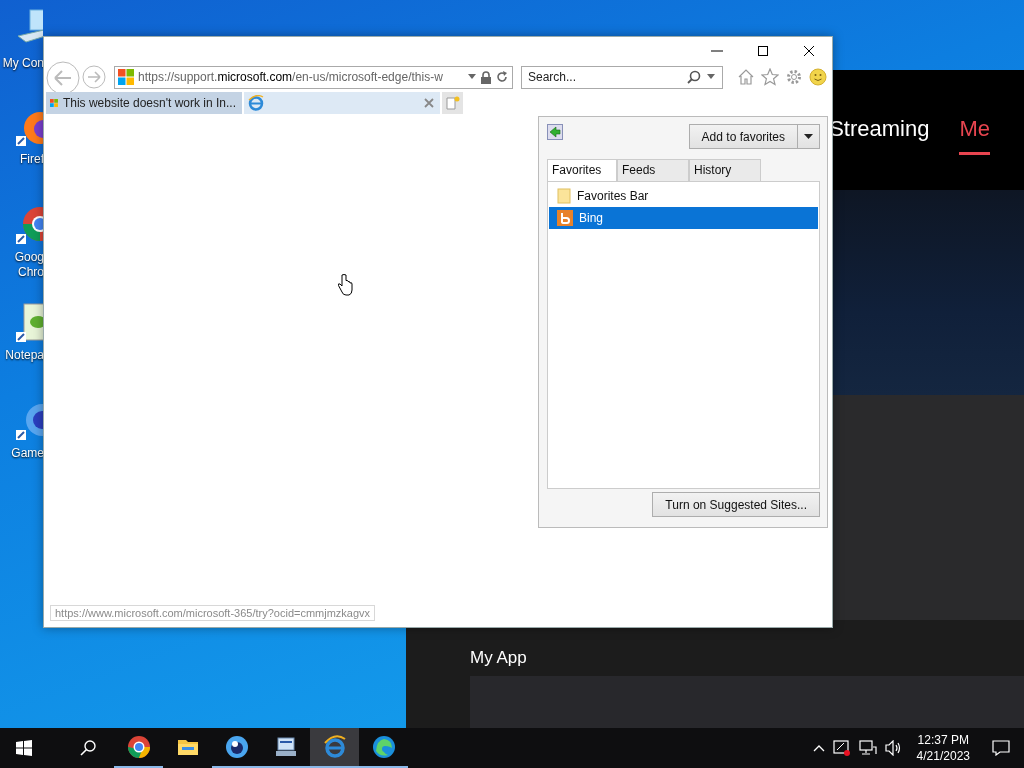  Describe the element at coordinates (138, 747) in the screenshot. I see `chrome-icon` at that location.